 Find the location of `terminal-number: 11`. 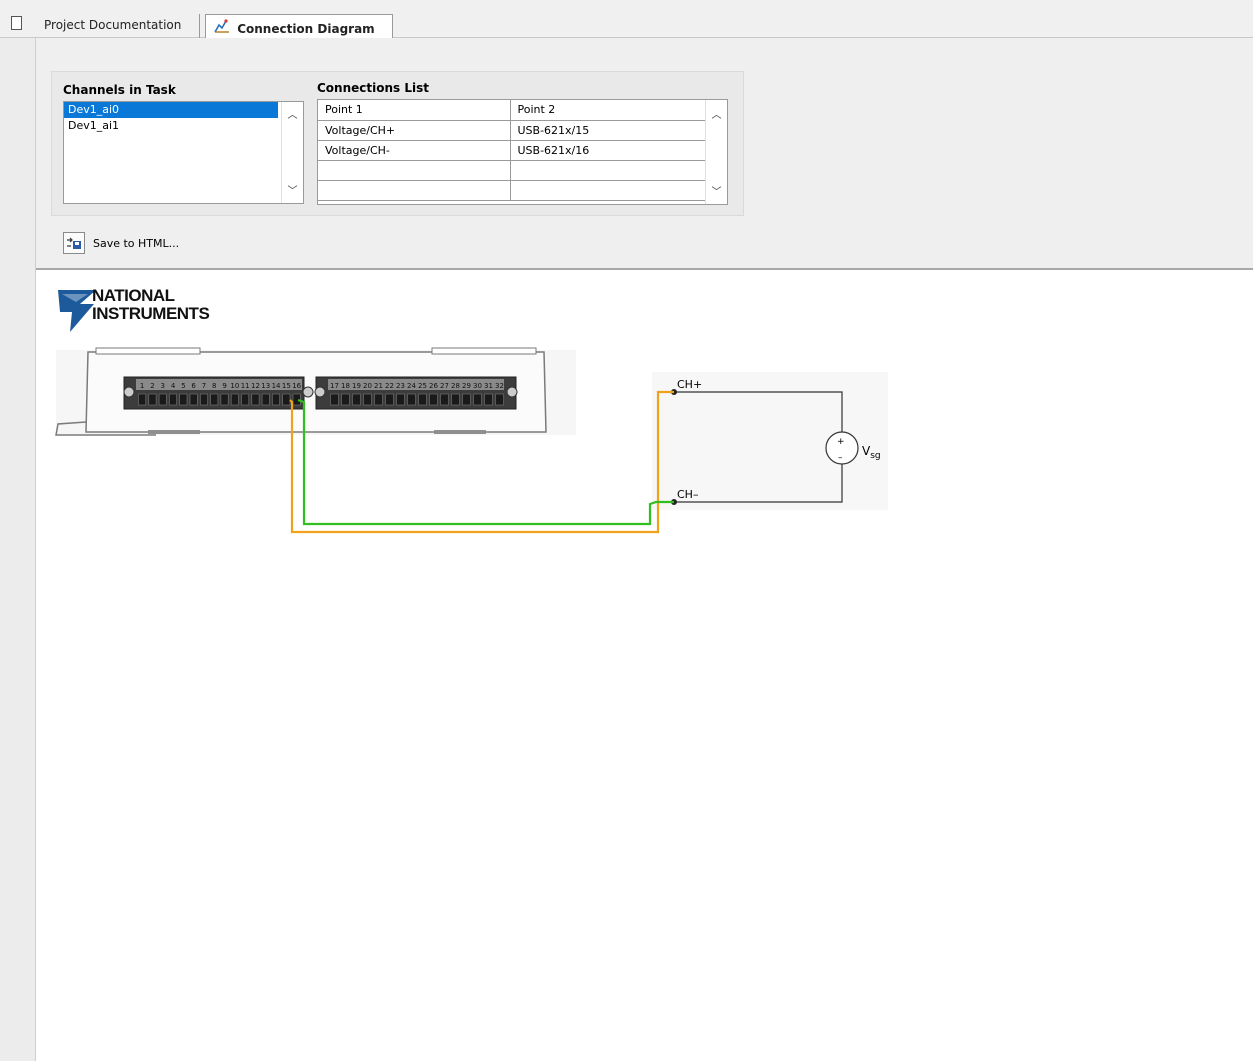

terminal-number: 11 is located at coordinates (245, 386).